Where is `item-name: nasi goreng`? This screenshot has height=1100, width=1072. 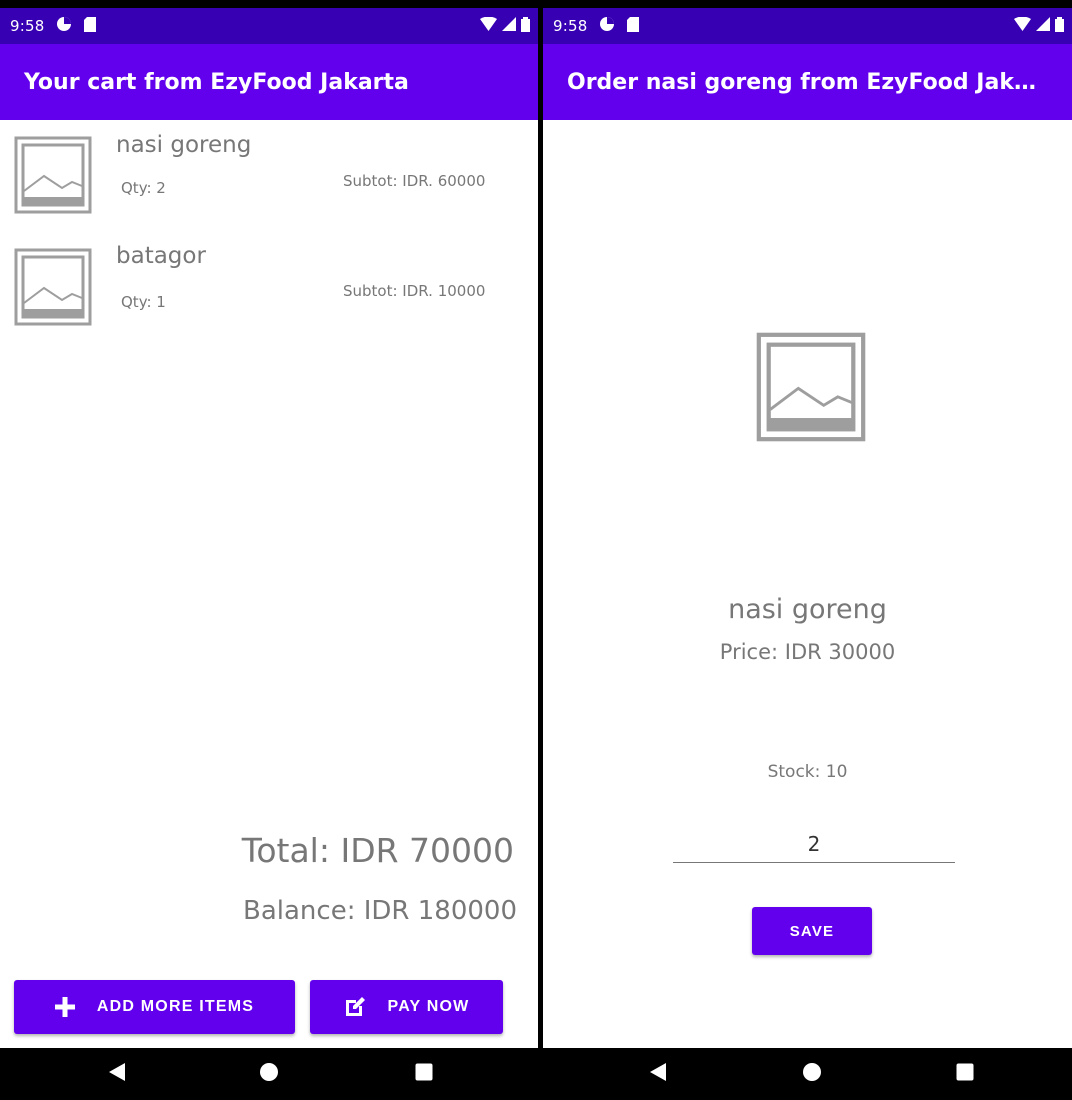
item-name: nasi goreng is located at coordinates (184, 145).